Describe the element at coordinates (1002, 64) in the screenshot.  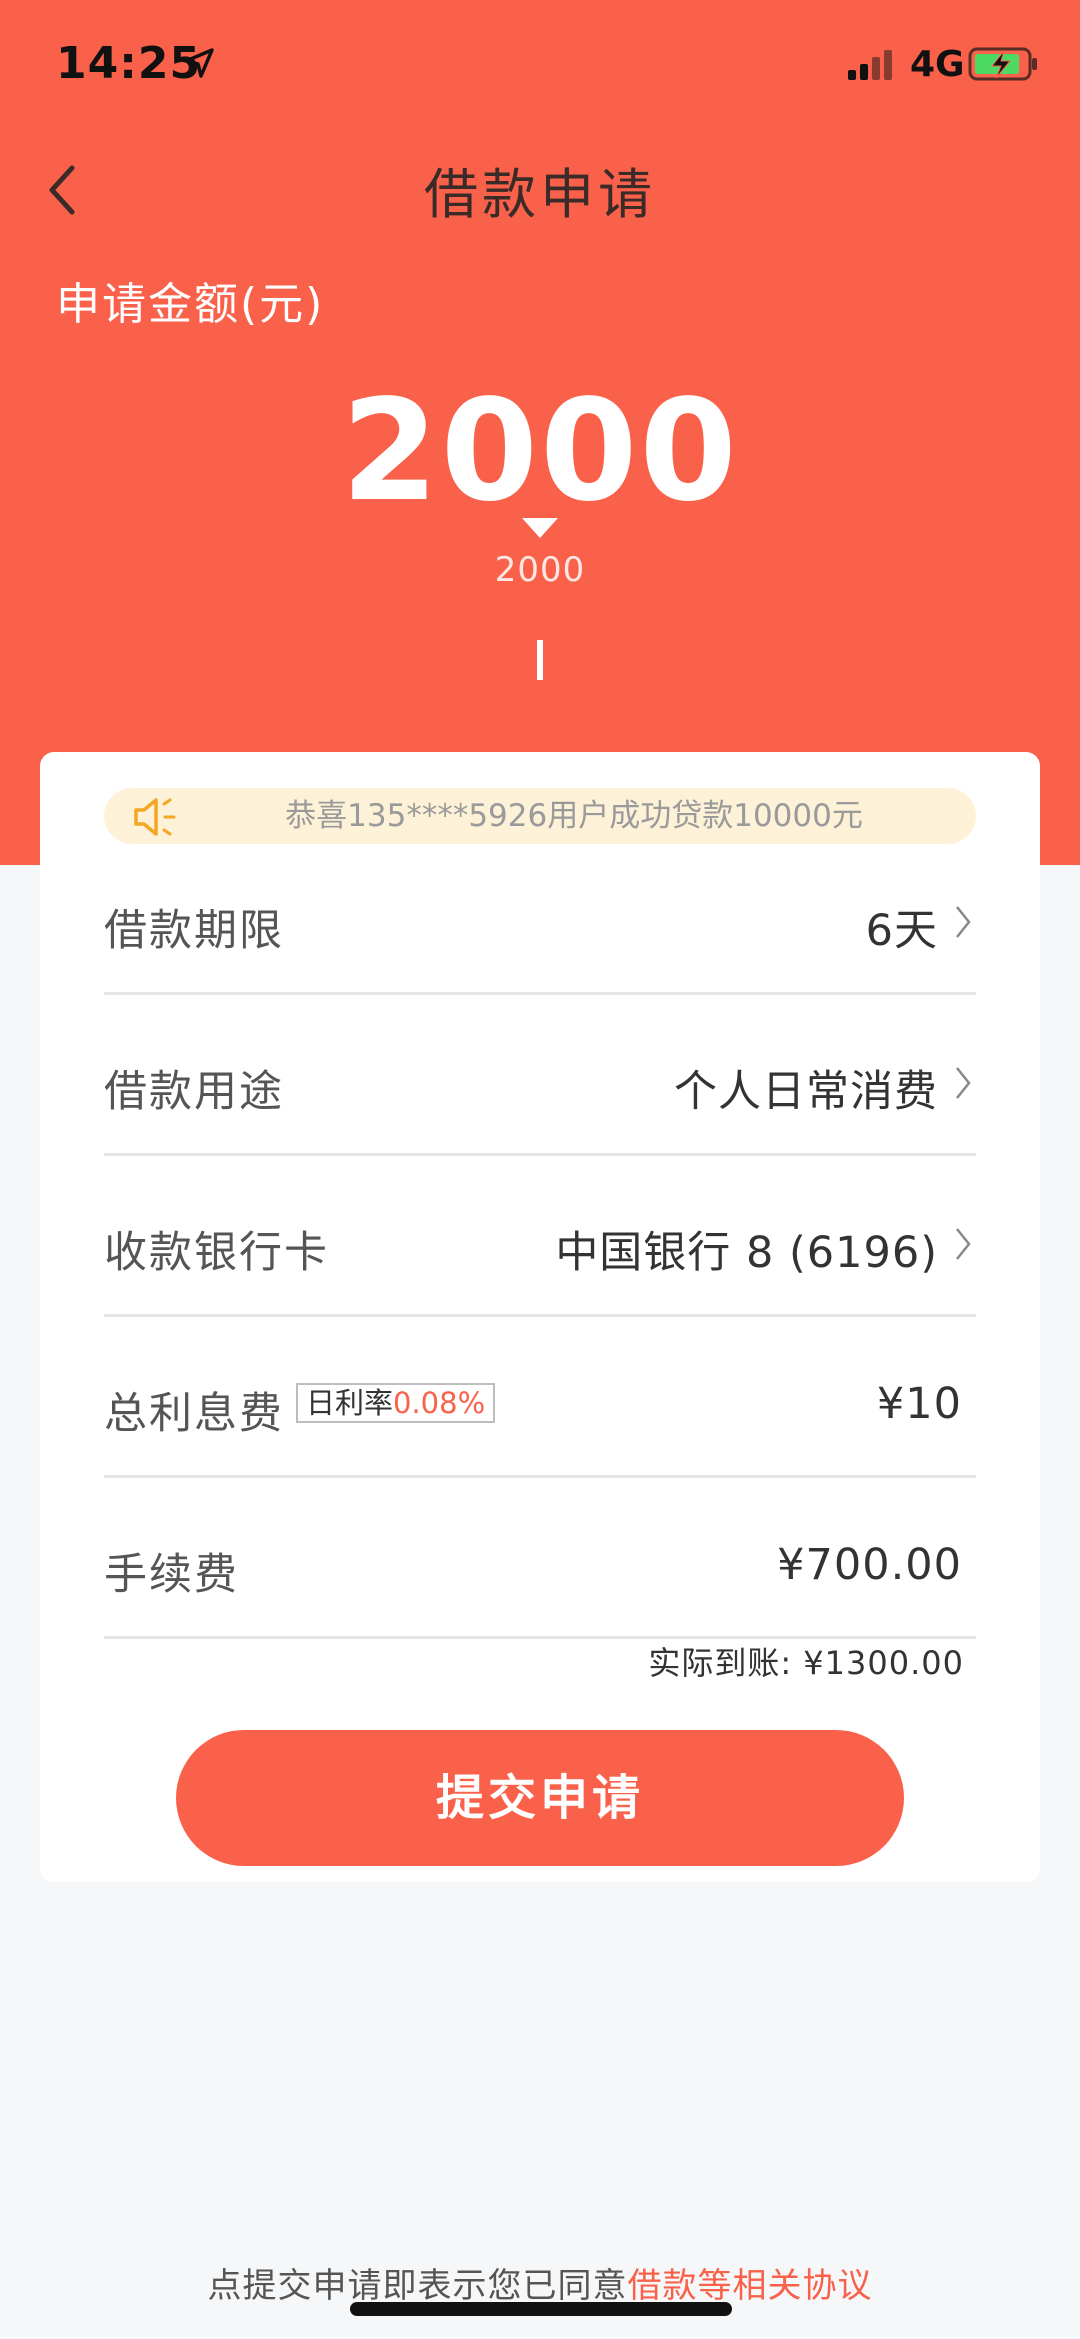
I see `battery-charging-icon` at that location.